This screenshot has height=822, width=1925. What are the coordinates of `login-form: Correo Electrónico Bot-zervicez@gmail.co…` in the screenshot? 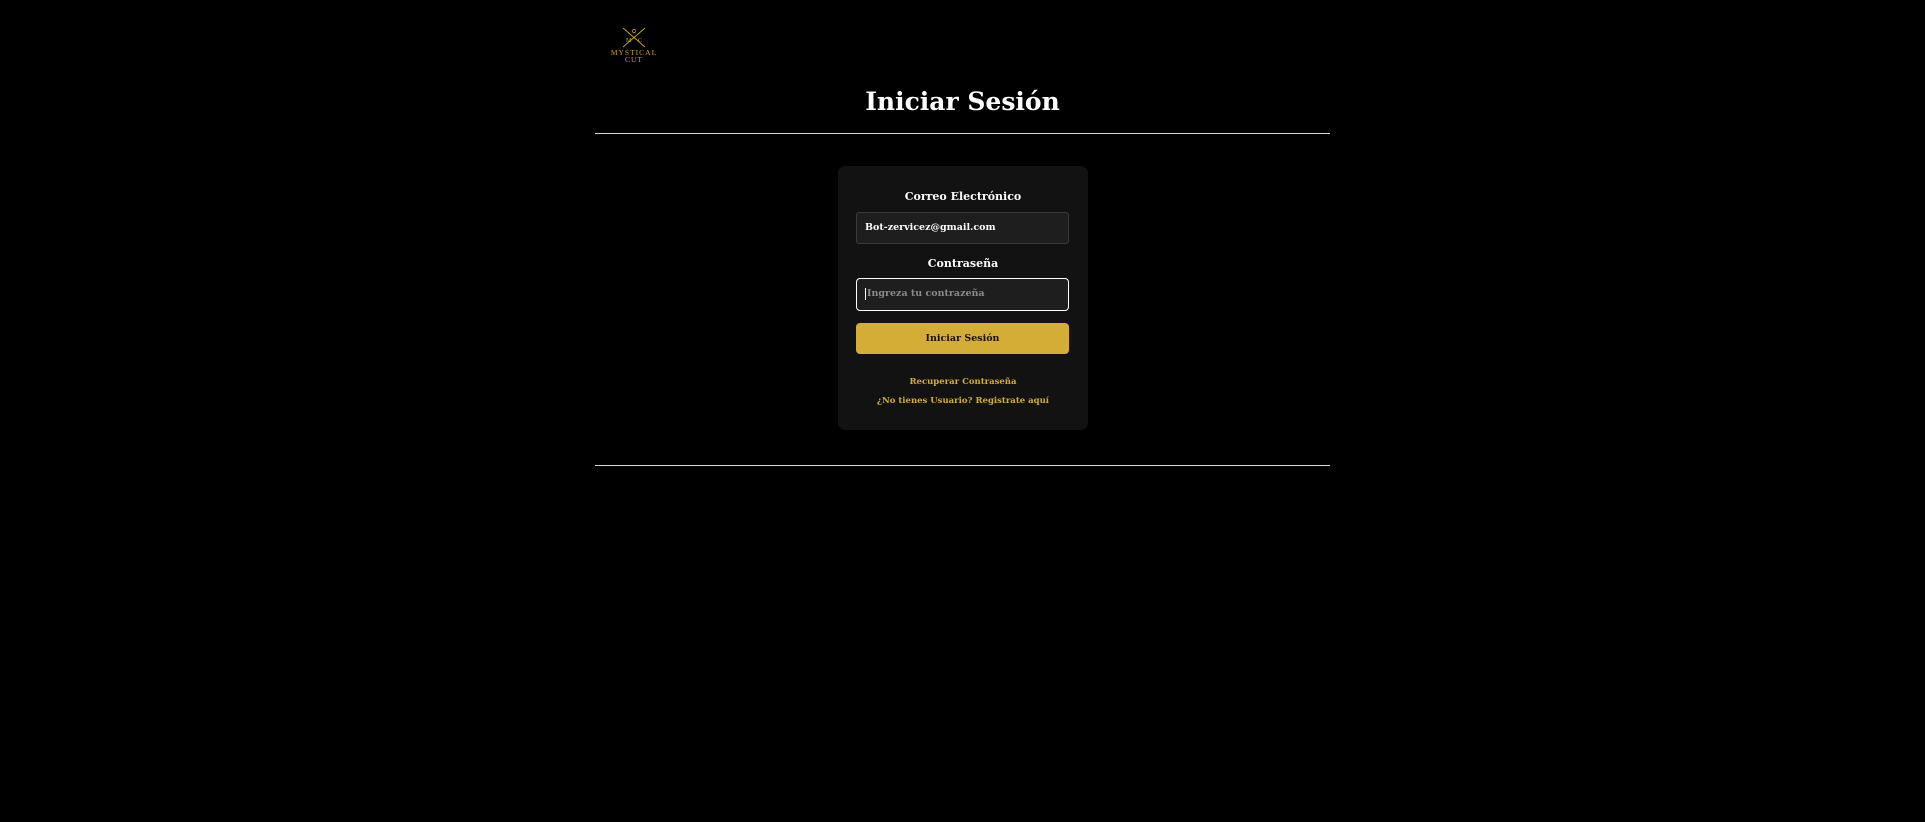 It's located at (963, 298).